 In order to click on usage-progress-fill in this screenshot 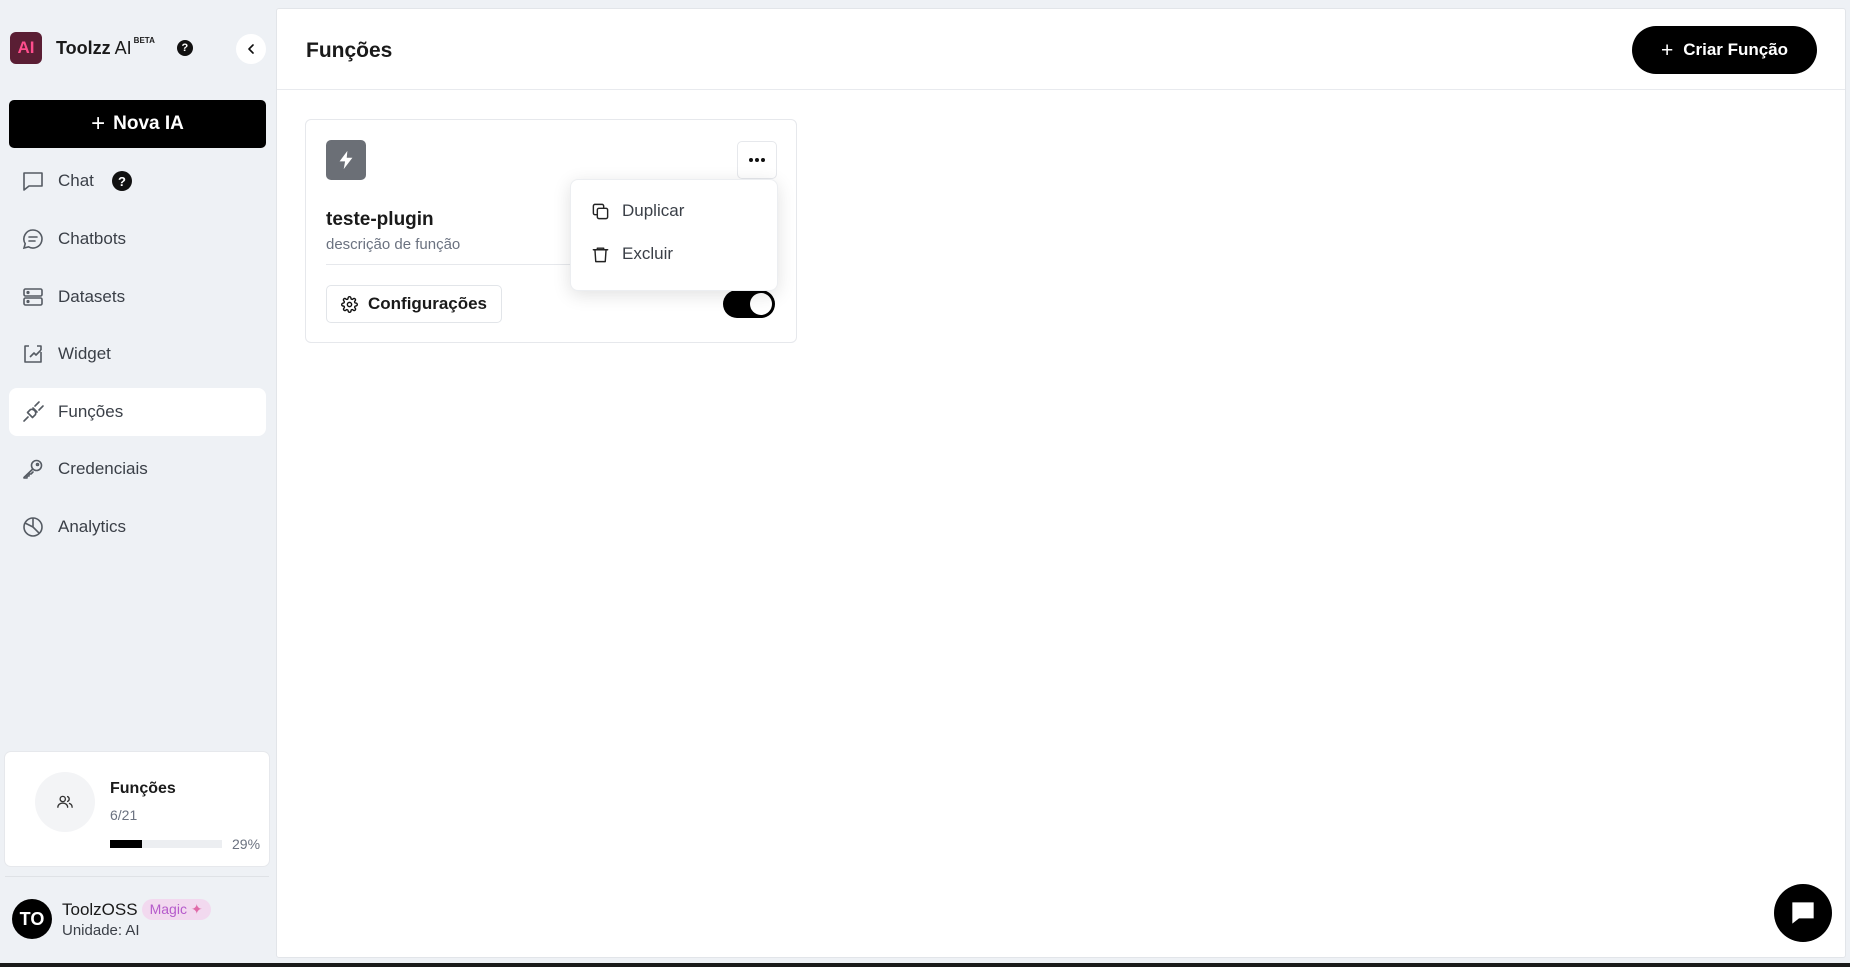, I will do `click(126, 844)`.